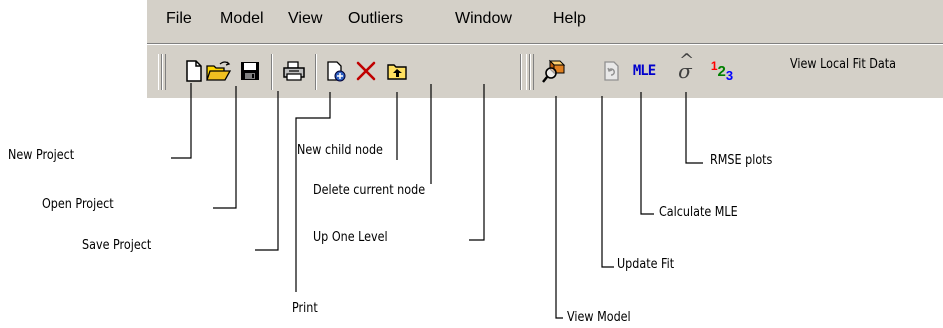 The width and height of the screenshot is (943, 328). What do you see at coordinates (350, 237) in the screenshot?
I see `callout-up-one-level: Up One Level` at bounding box center [350, 237].